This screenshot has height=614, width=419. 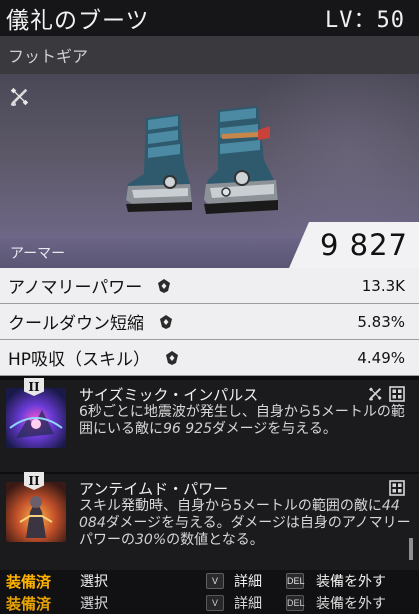 I want to click on desc-text: の数値となる。, so click(x=215, y=540).